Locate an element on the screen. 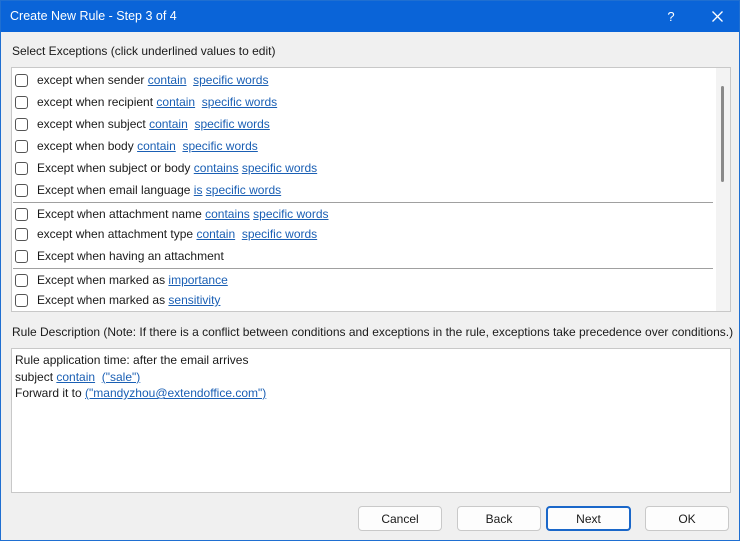 The height and width of the screenshot is (541, 740). ok-button: OK is located at coordinates (687, 518).